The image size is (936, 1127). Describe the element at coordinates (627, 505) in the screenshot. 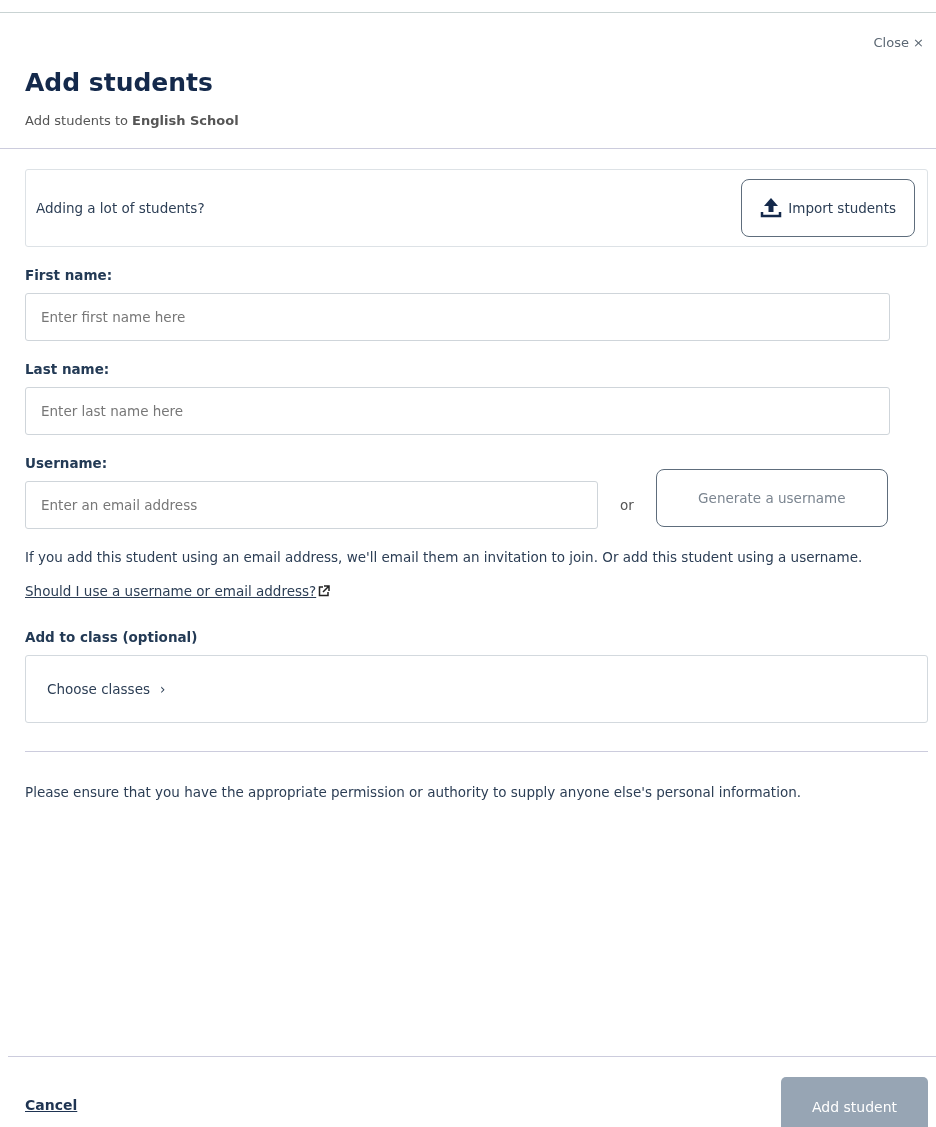

I see `or-text: or` at that location.